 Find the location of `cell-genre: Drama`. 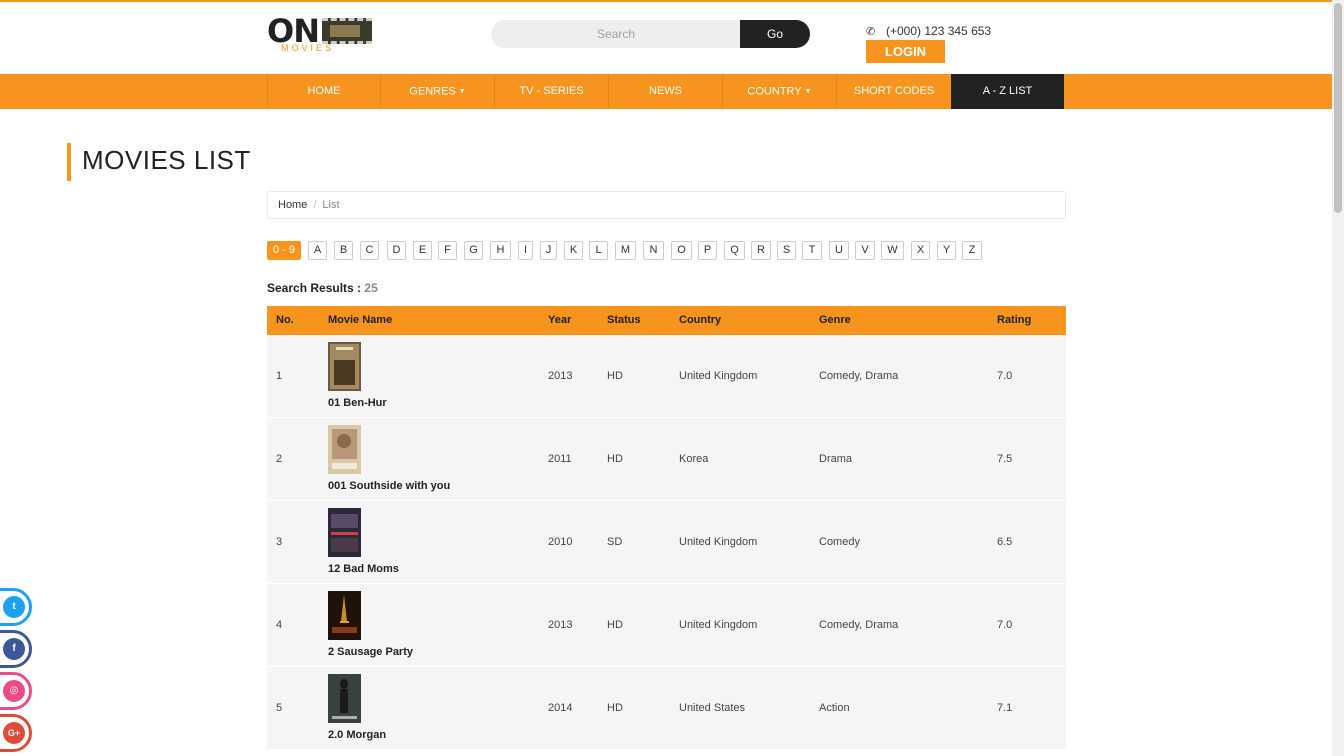

cell-genre: Drama is located at coordinates (836, 459).